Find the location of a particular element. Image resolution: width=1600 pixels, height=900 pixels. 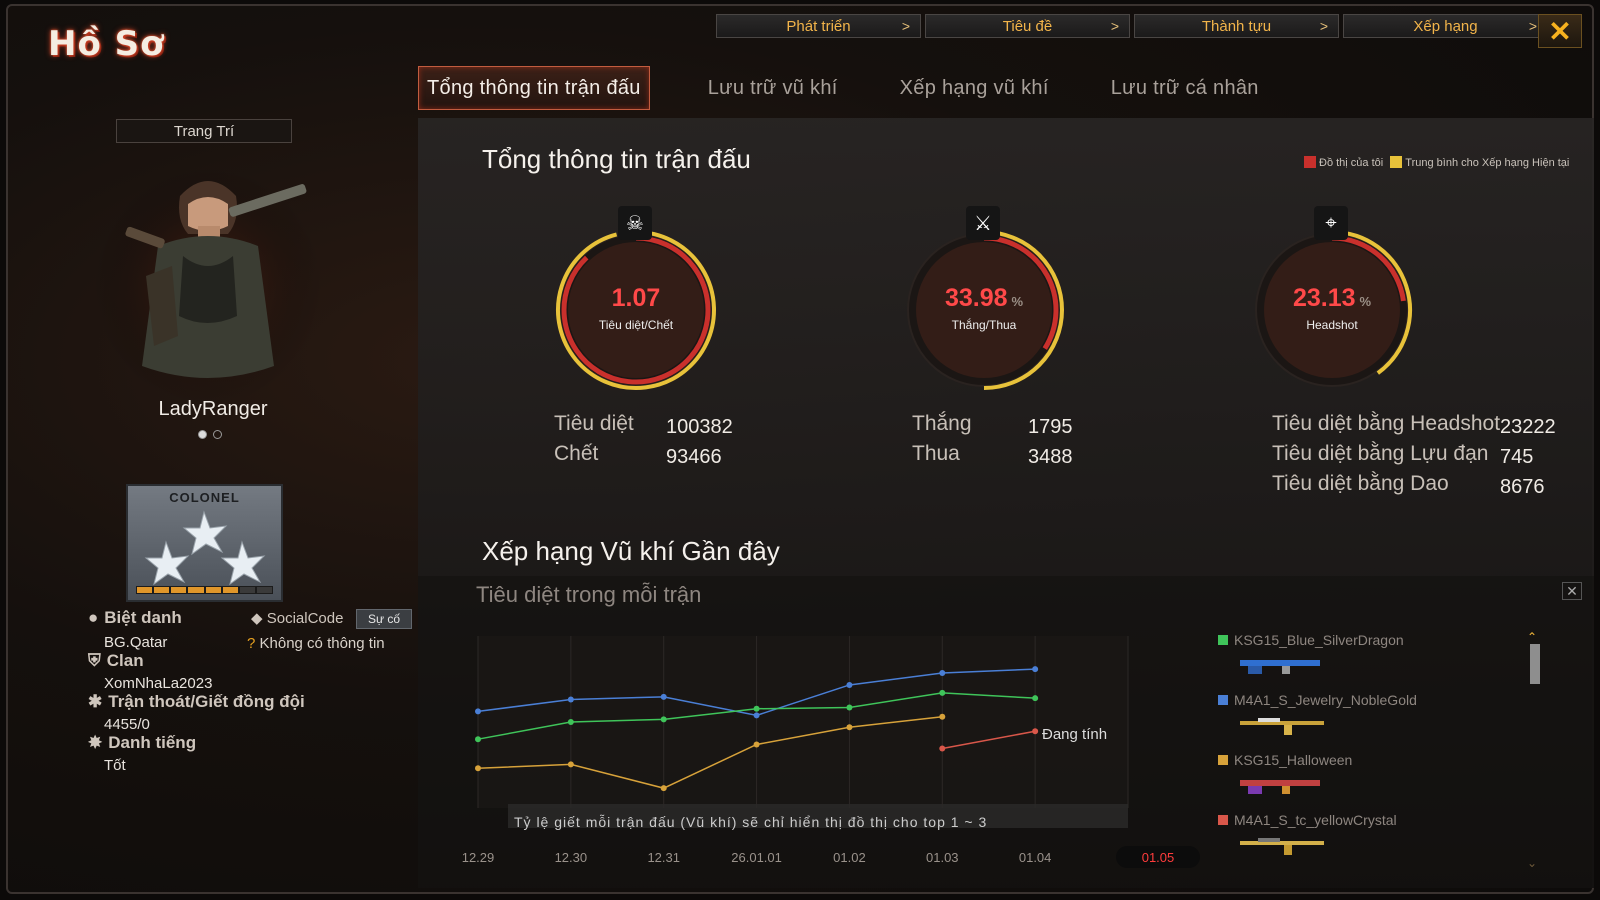

nav-label: Xếp hạng is located at coordinates (1445, 26).